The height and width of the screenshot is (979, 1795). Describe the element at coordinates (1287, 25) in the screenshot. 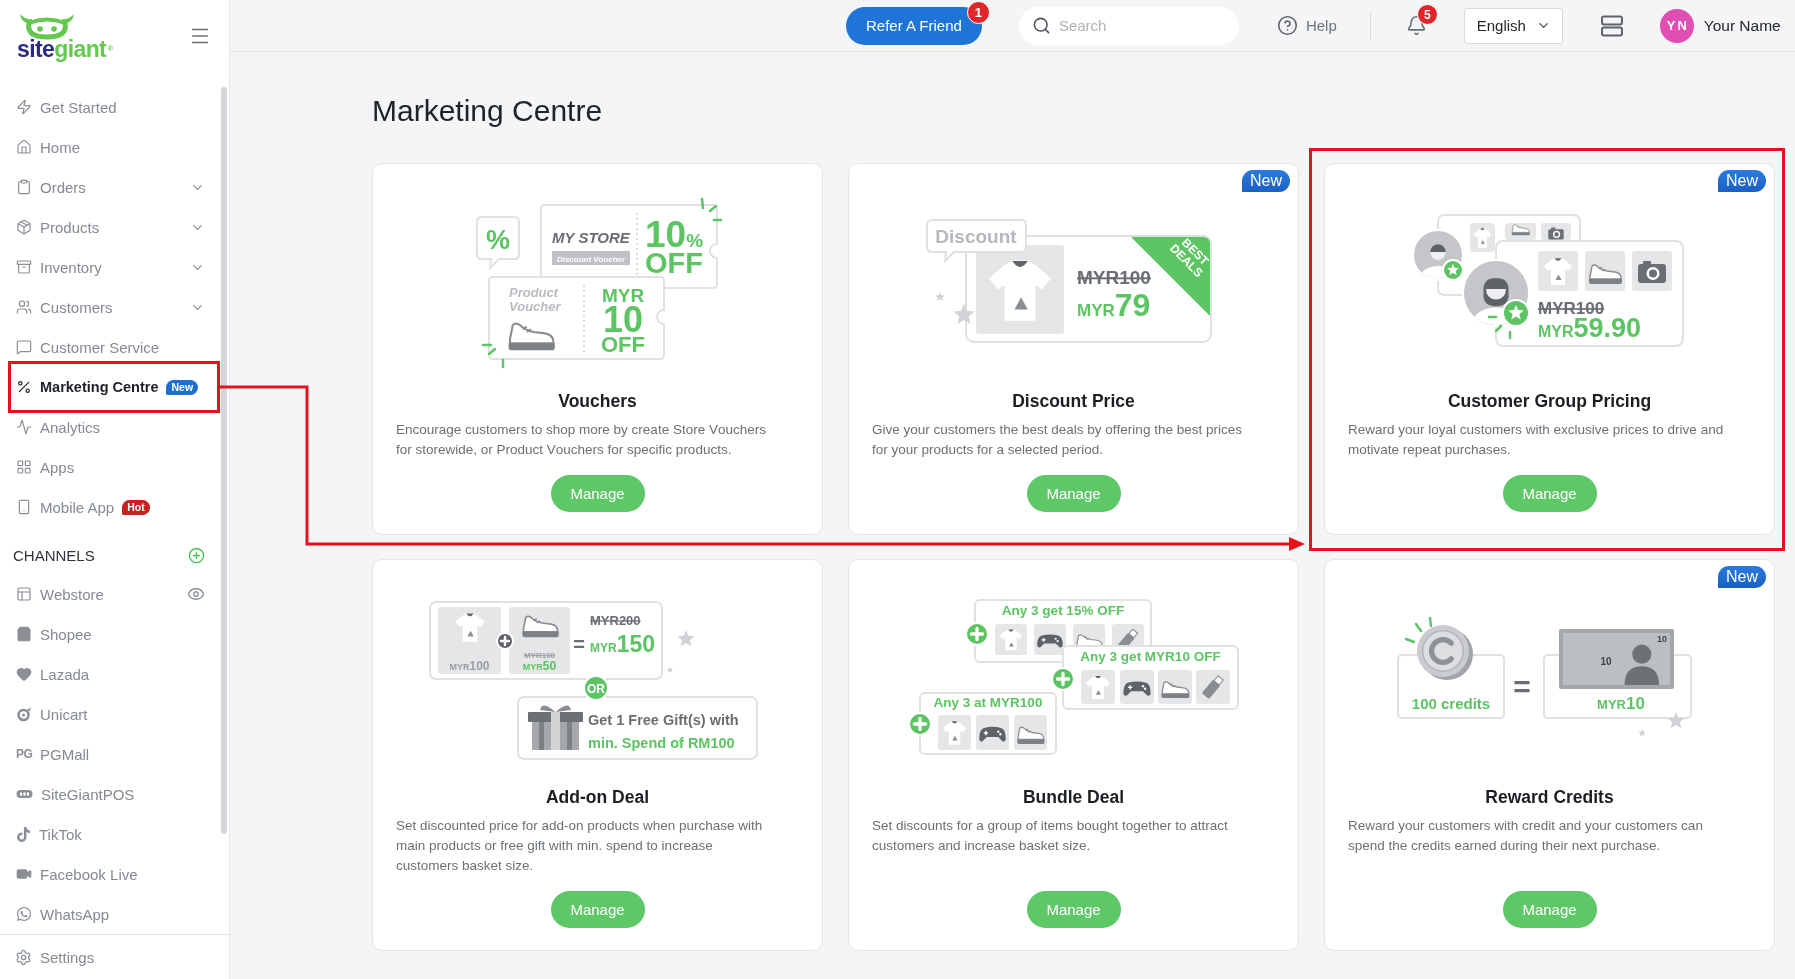

I see `help-icon` at that location.